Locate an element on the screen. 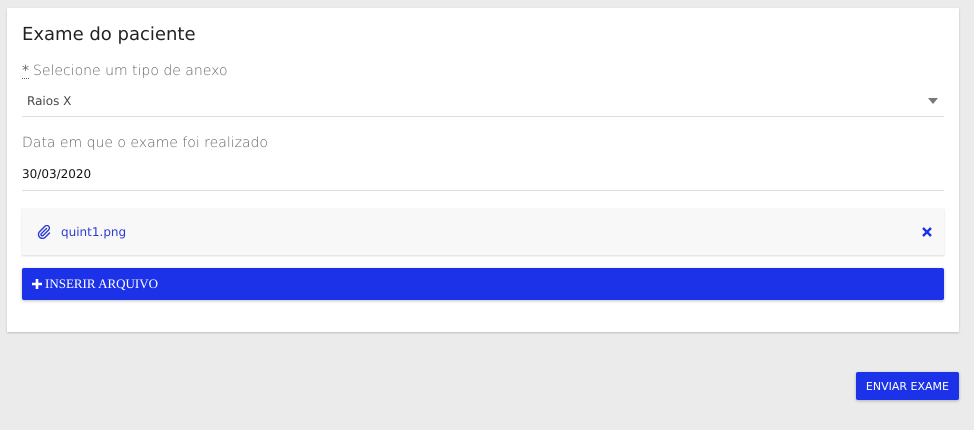 The image size is (974, 430). type-select: Raios X is located at coordinates (483, 98).